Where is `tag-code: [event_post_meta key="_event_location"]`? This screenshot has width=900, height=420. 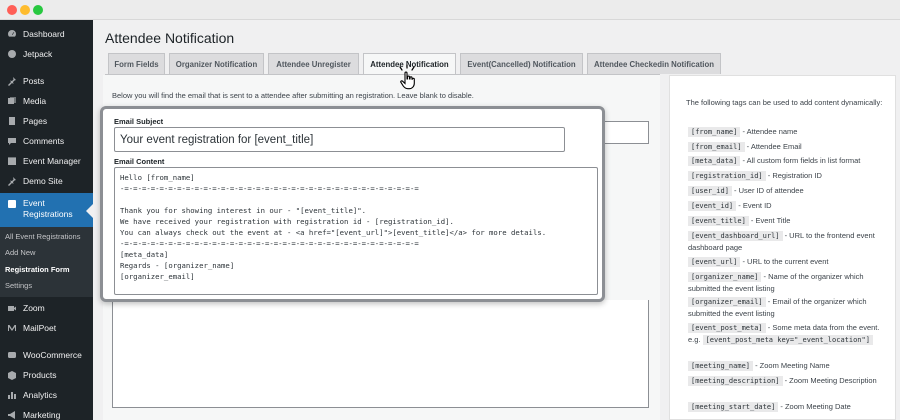
tag-code: [event_post_meta key="_event_location"] is located at coordinates (787, 340).